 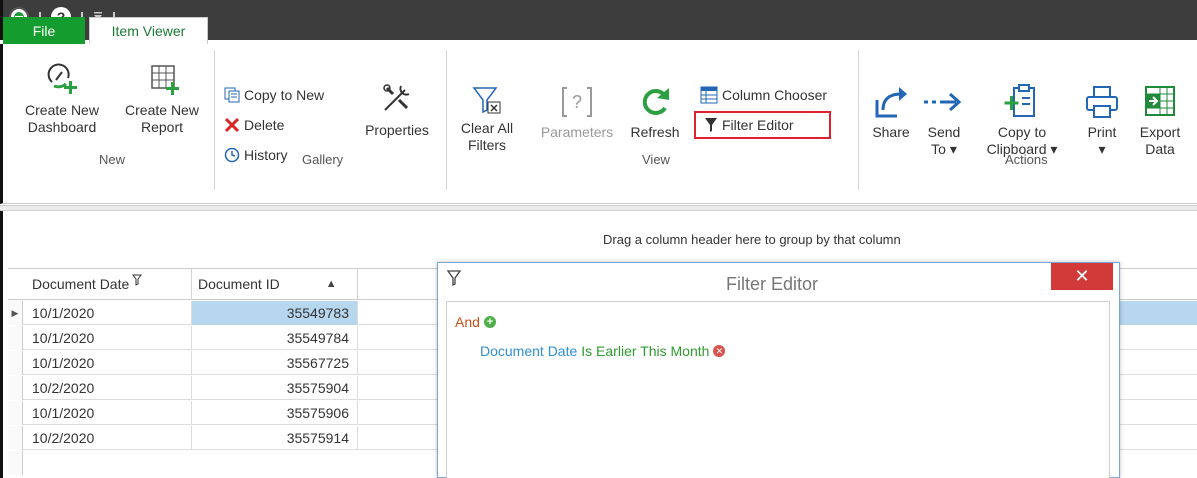 I want to click on properties-button: Properties, so click(x=397, y=109).